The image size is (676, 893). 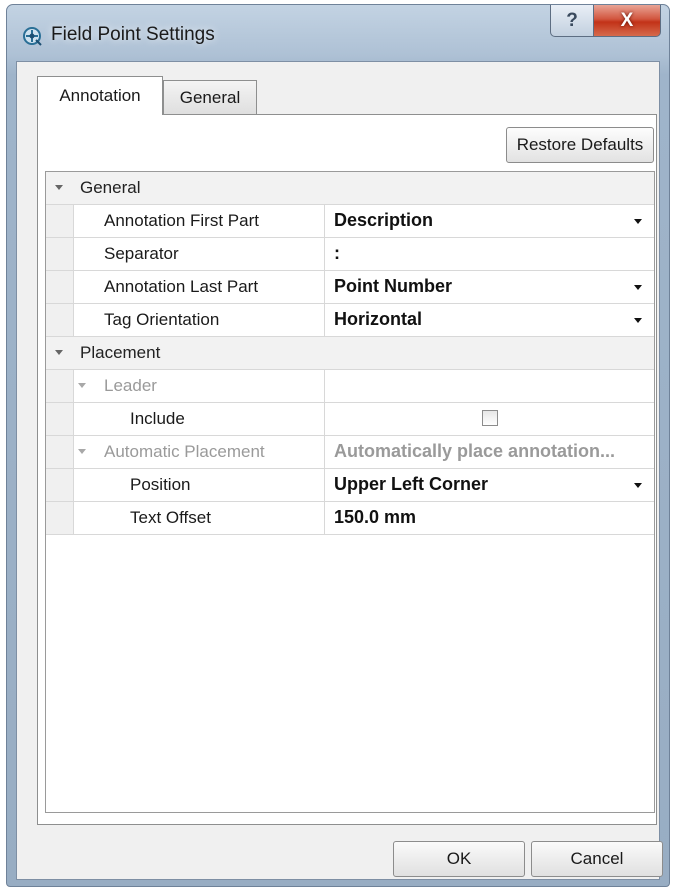 I want to click on window-title: Field Point Settings, so click(x=133, y=34).